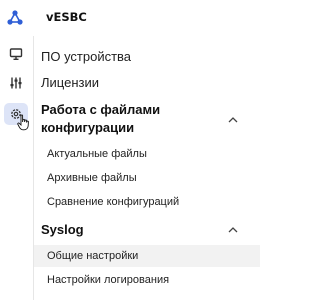  Describe the element at coordinates (113, 202) in the screenshot. I see `submenu-item-label: Сравнение конфигураций` at that location.